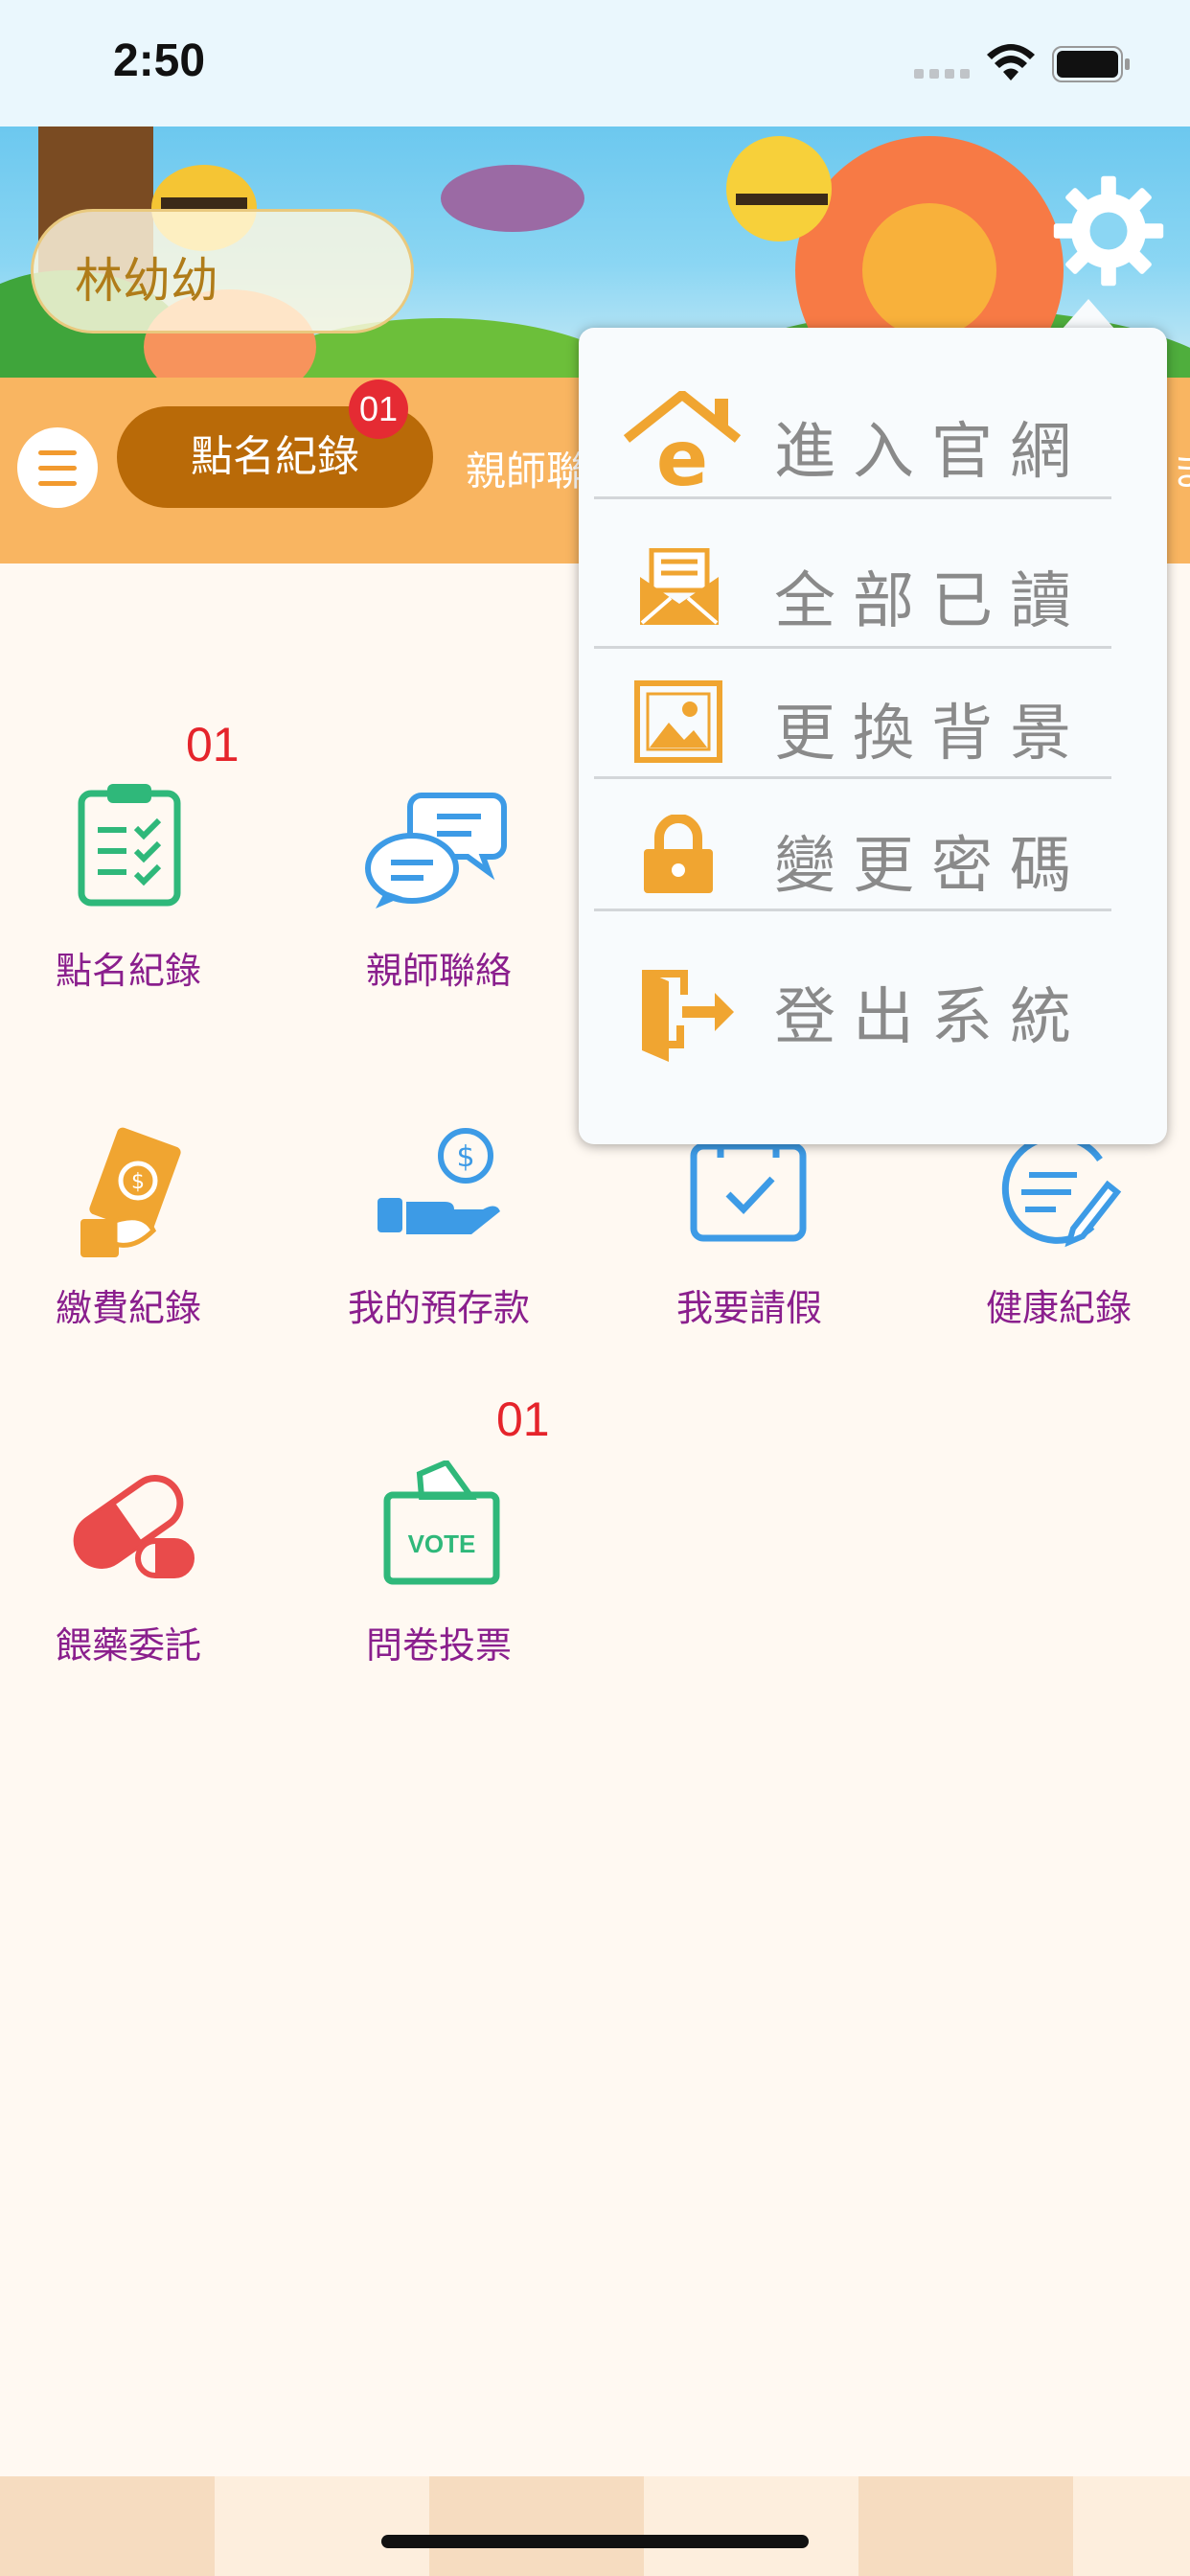  What do you see at coordinates (1011, 62) in the screenshot?
I see `wifi-icon` at bounding box center [1011, 62].